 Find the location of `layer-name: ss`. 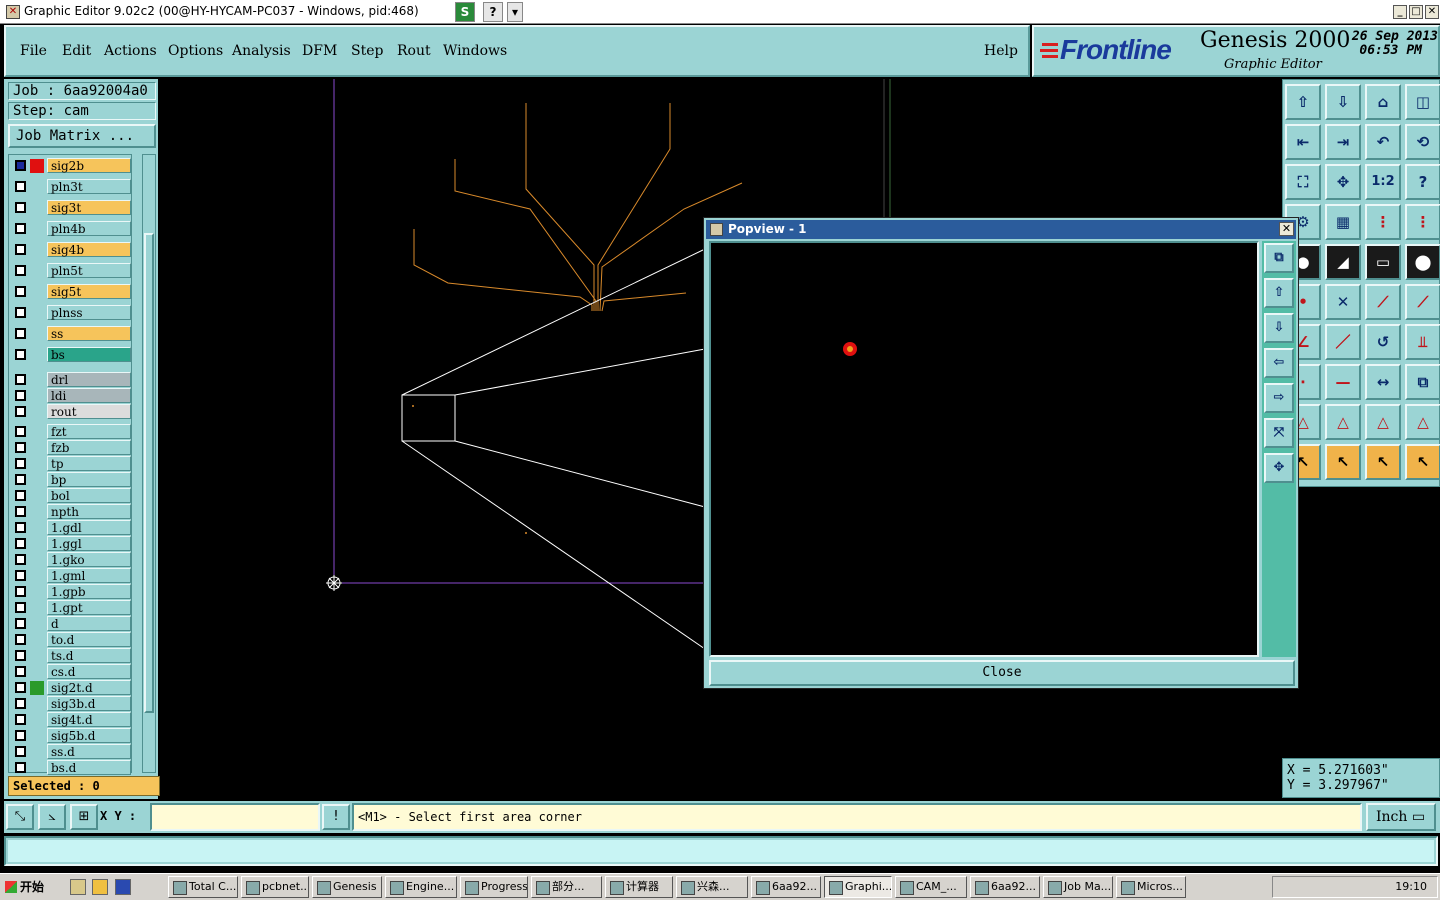

layer-name: ss is located at coordinates (89, 333).